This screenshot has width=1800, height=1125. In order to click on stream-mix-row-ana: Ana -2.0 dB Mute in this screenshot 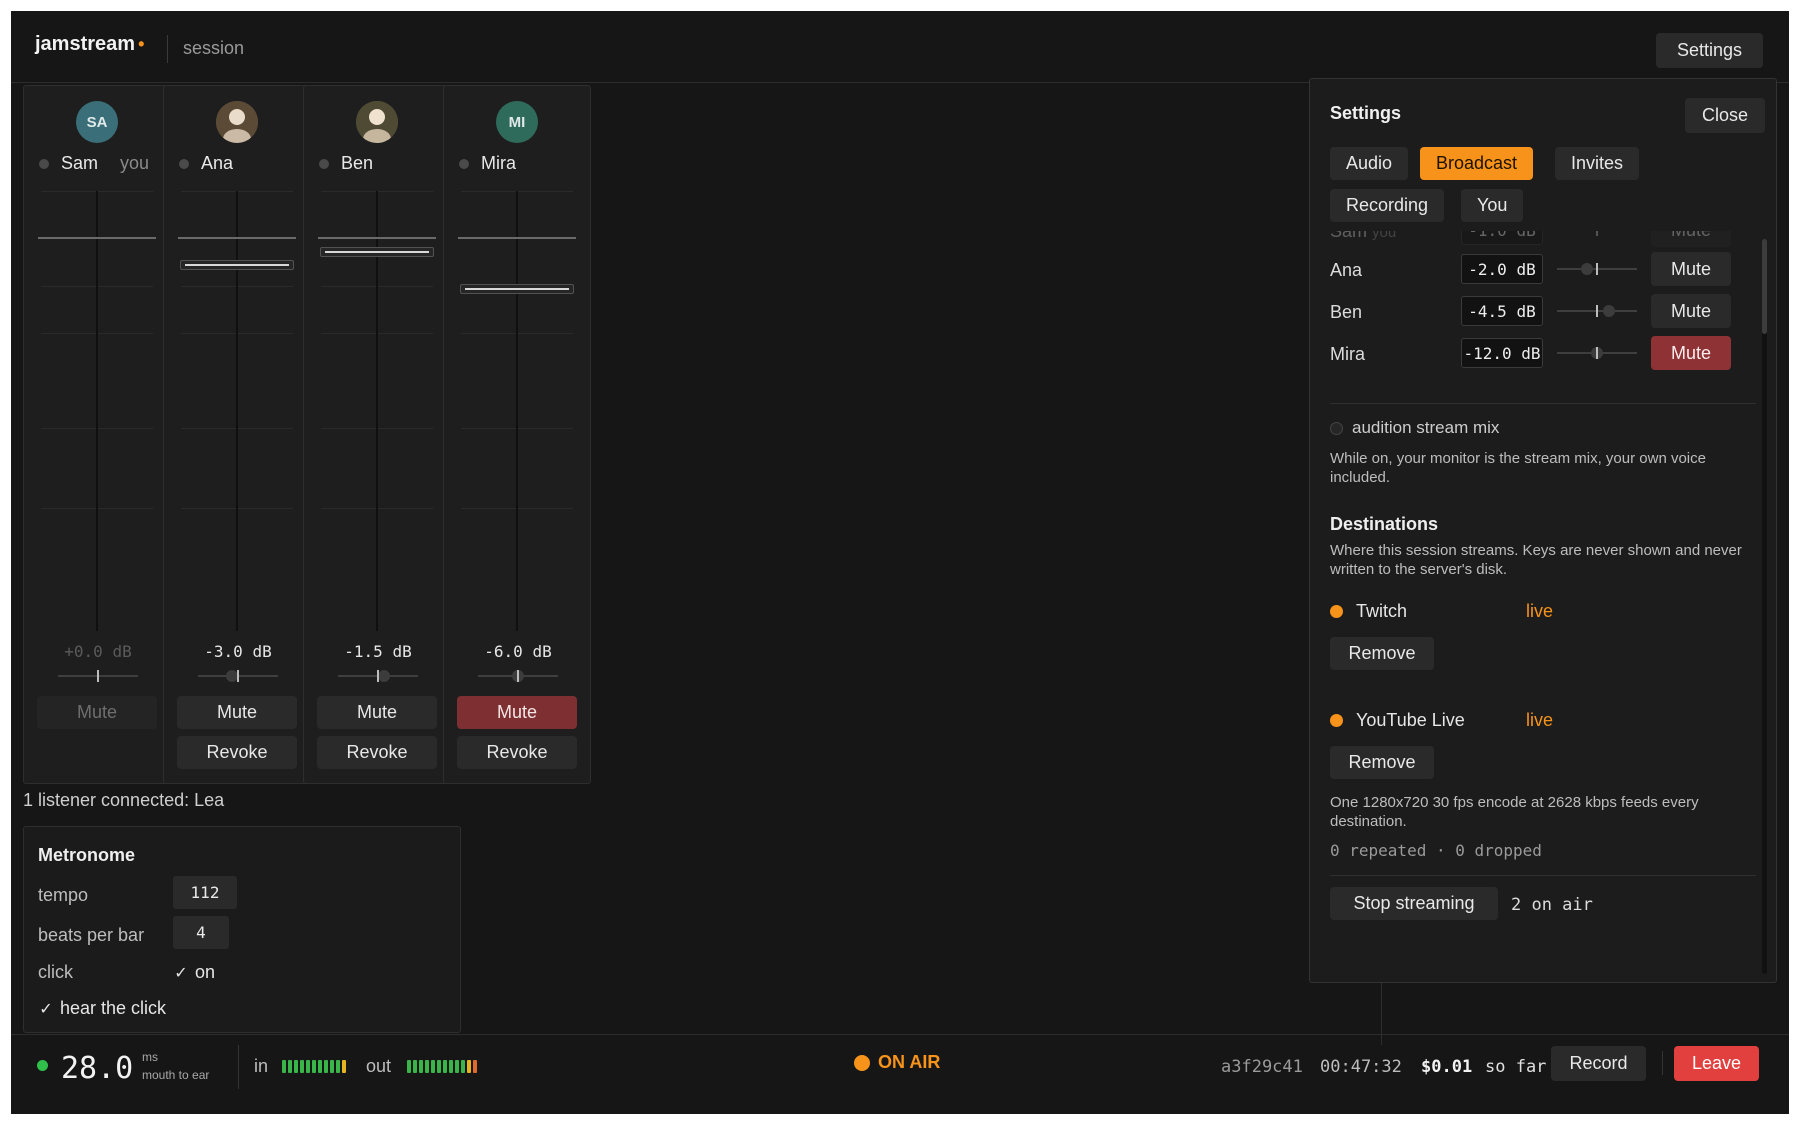, I will do `click(1535, 269)`.